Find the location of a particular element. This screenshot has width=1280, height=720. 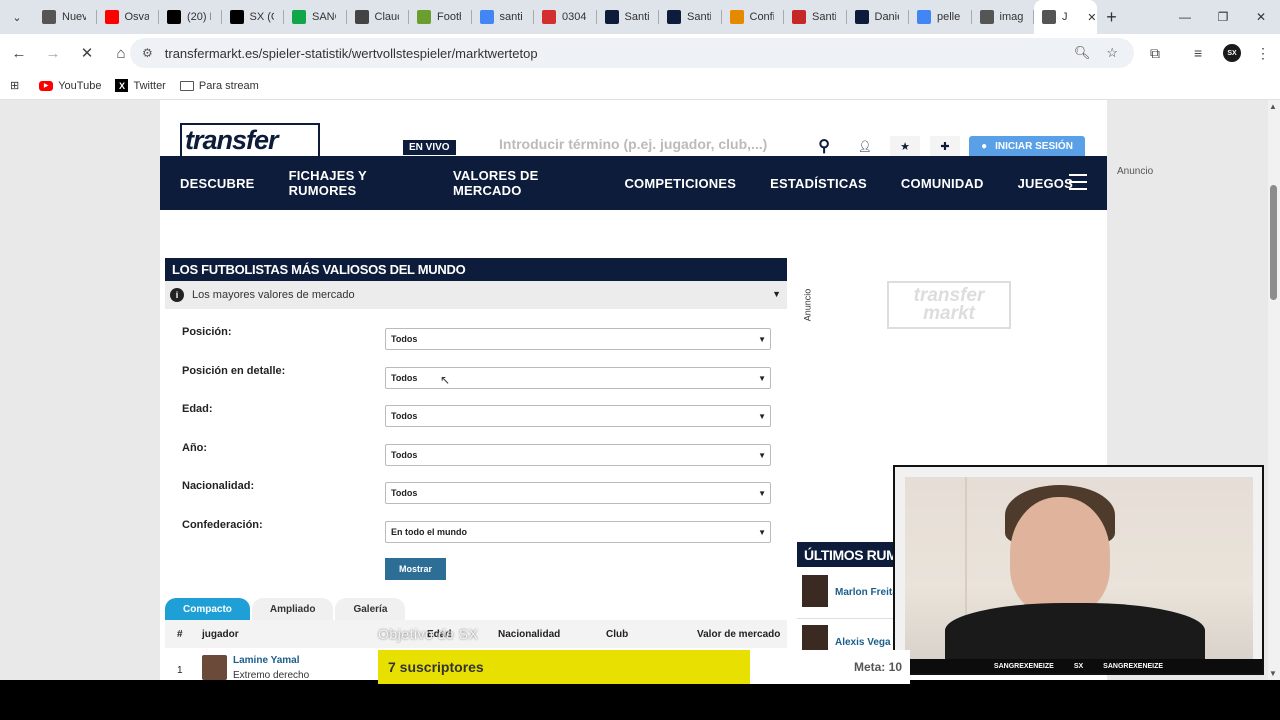

login-button: ● INICIAR SESIÓN is located at coordinates (1027, 146).